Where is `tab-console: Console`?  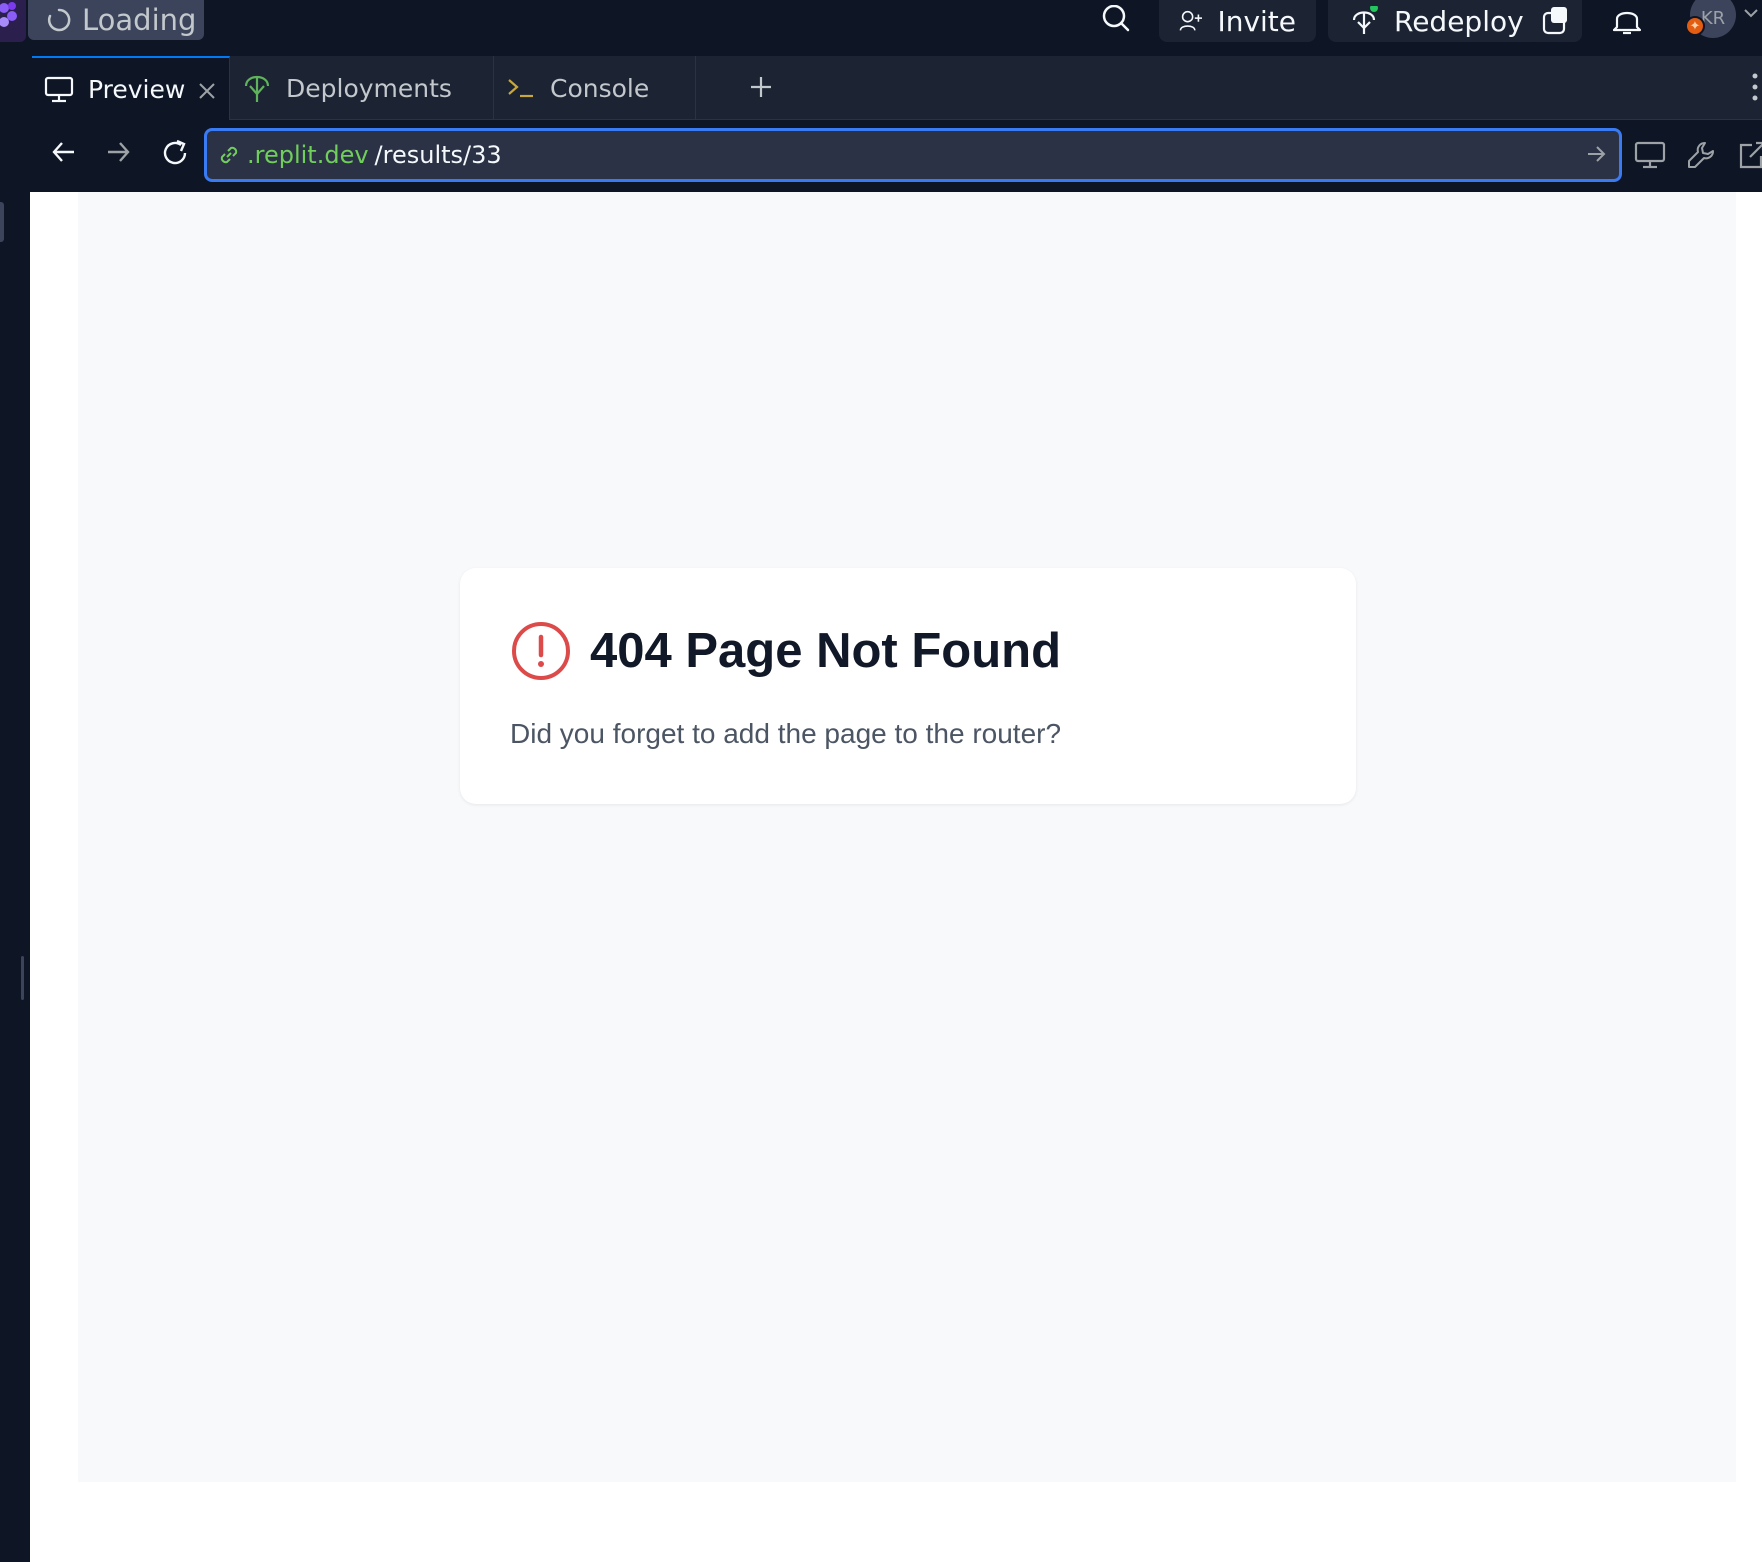 tab-console: Console is located at coordinates (595, 88).